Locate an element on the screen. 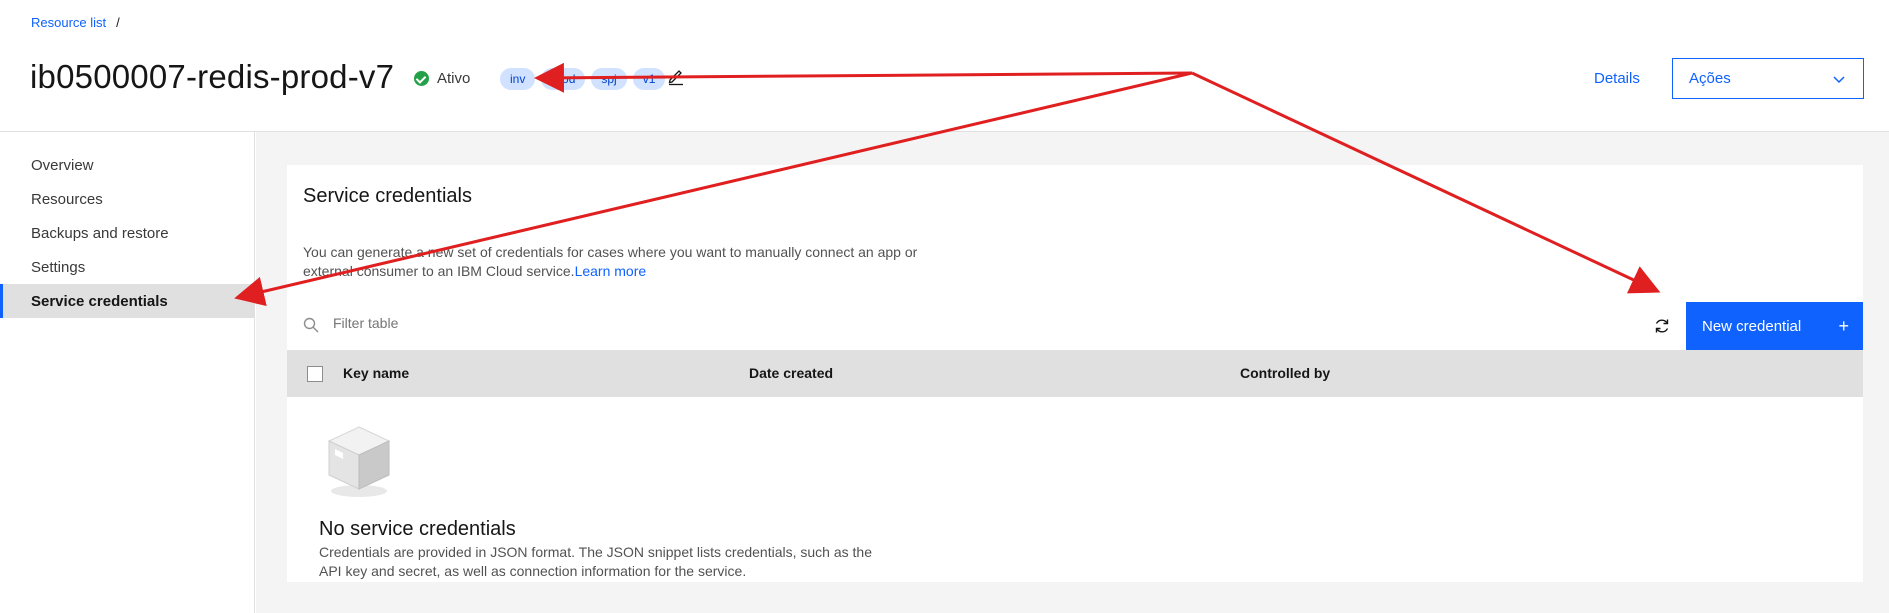  tag-list: inv prod spj v1 is located at coordinates (583, 79).